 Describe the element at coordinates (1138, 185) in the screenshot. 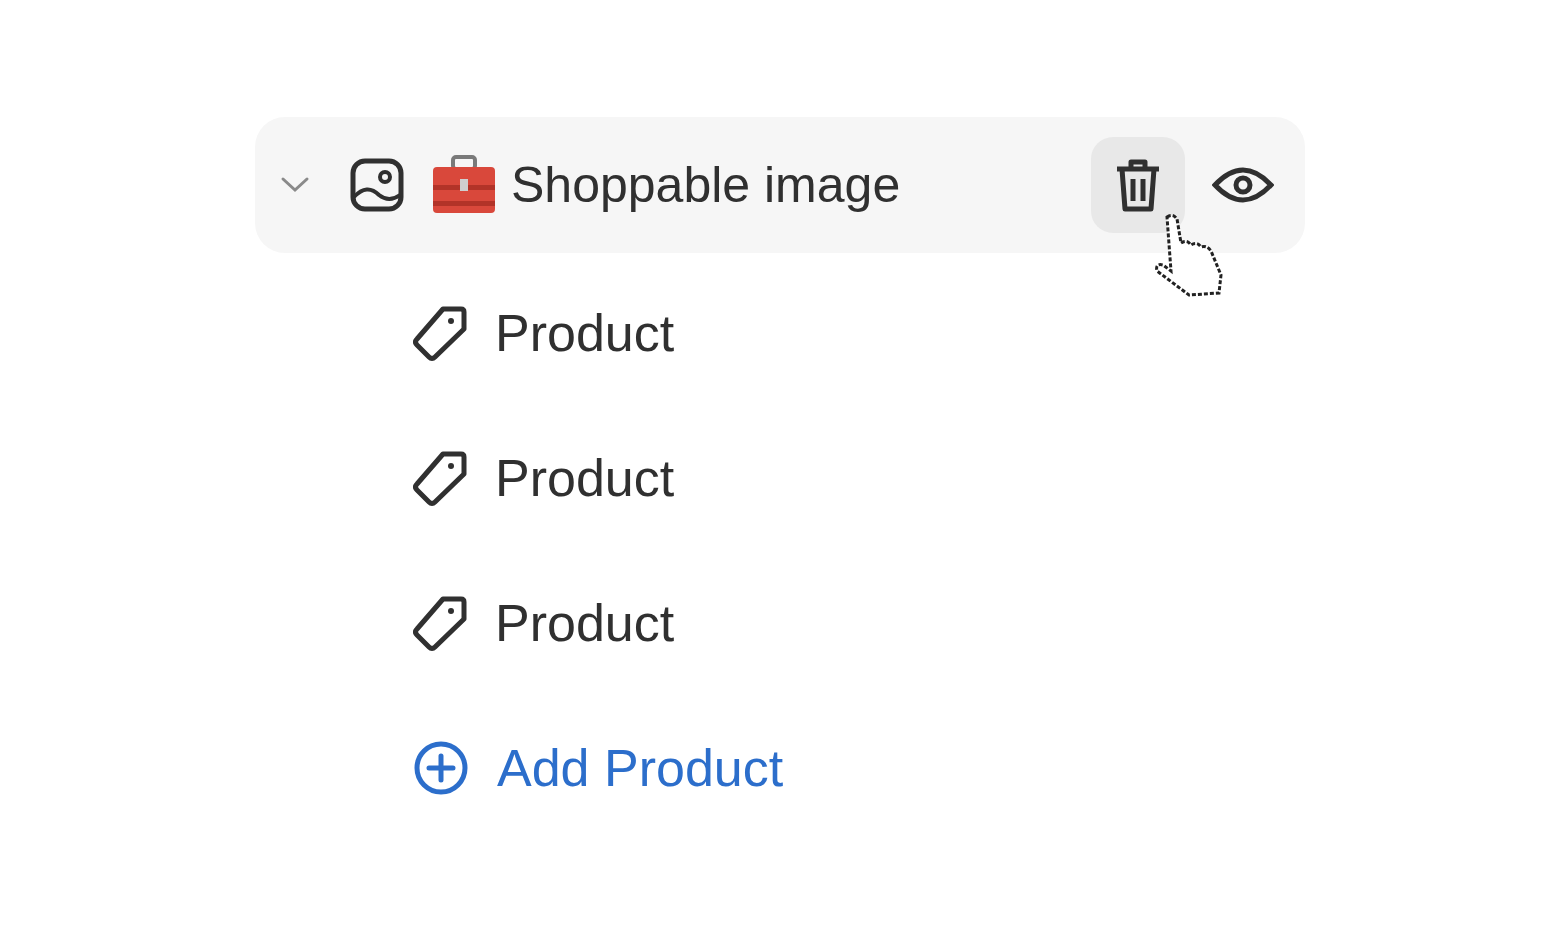

I see `delete-button` at that location.